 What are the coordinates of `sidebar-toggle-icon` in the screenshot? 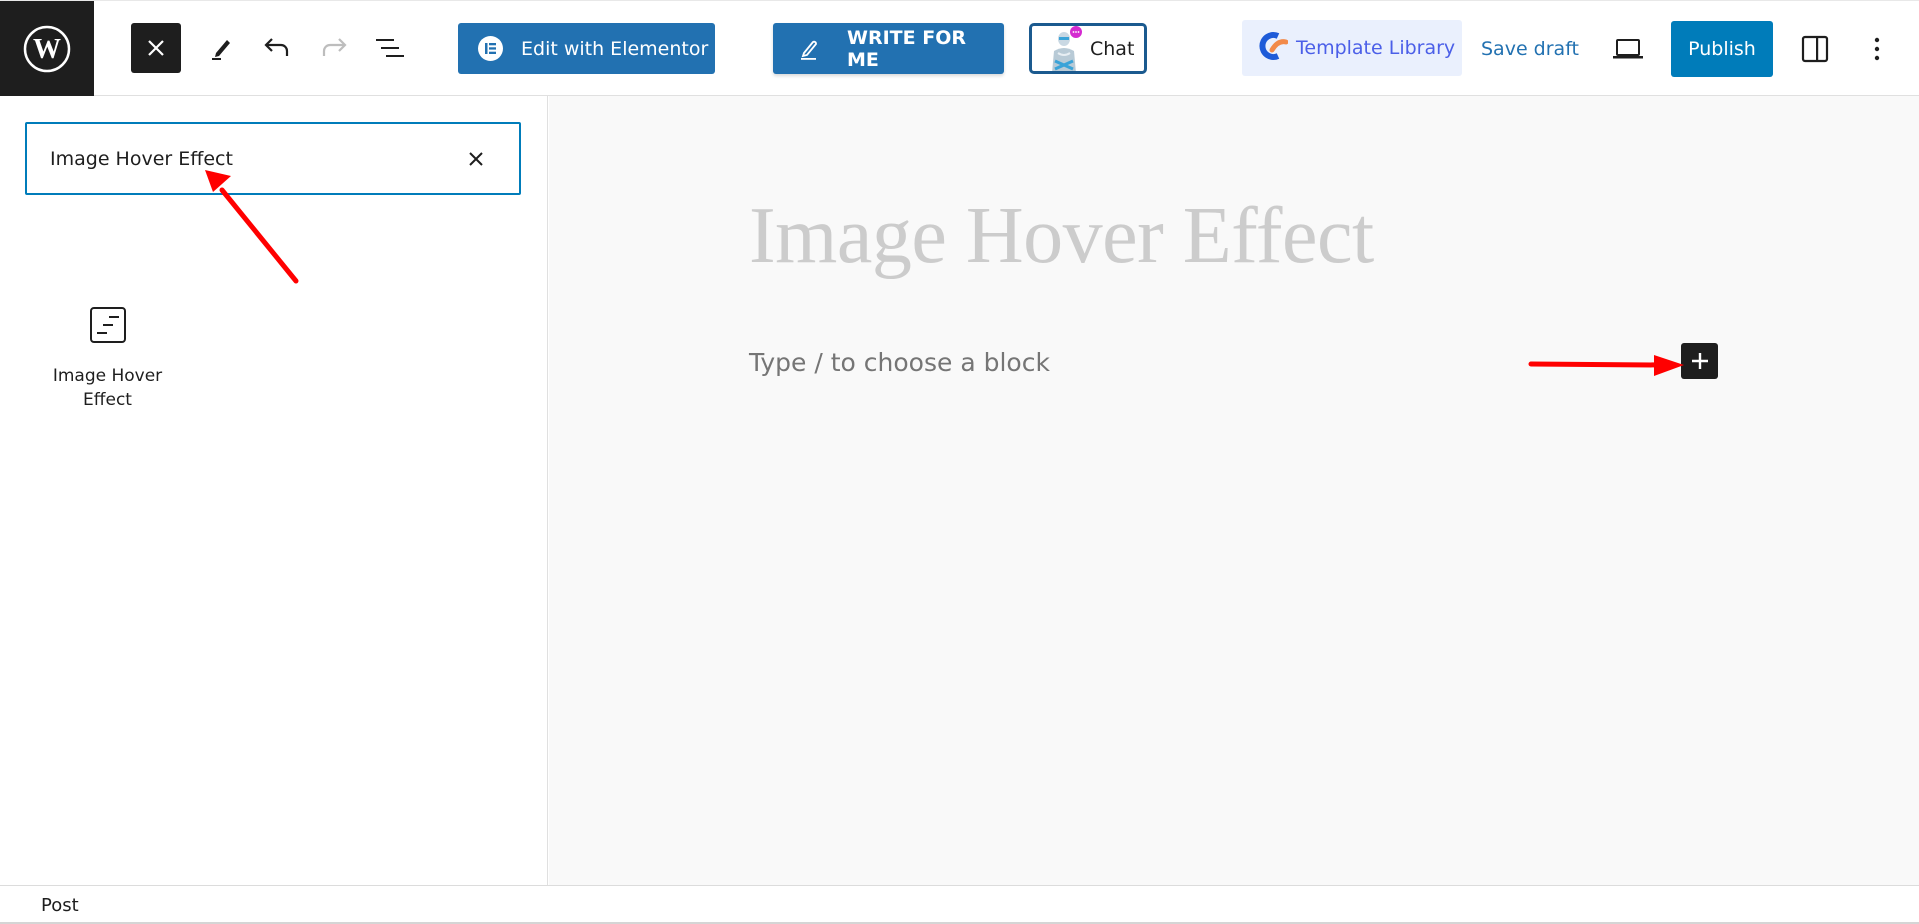 It's located at (1815, 48).